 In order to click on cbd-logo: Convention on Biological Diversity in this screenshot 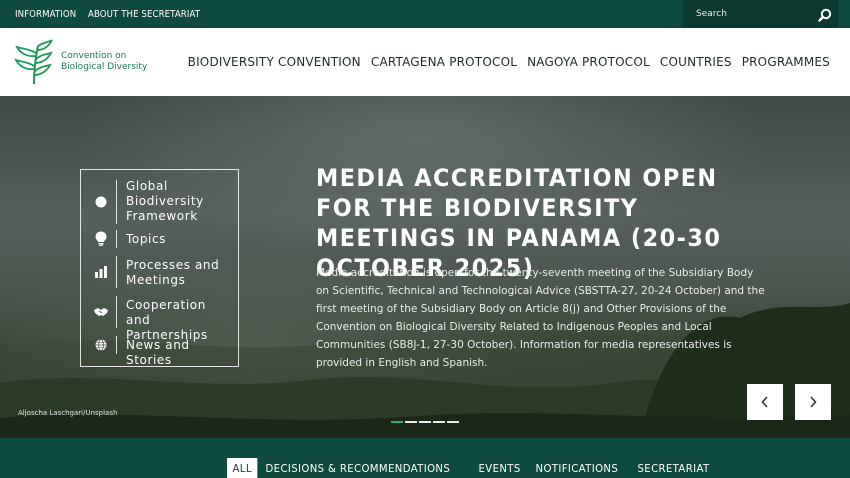, I will do `click(80, 62)`.